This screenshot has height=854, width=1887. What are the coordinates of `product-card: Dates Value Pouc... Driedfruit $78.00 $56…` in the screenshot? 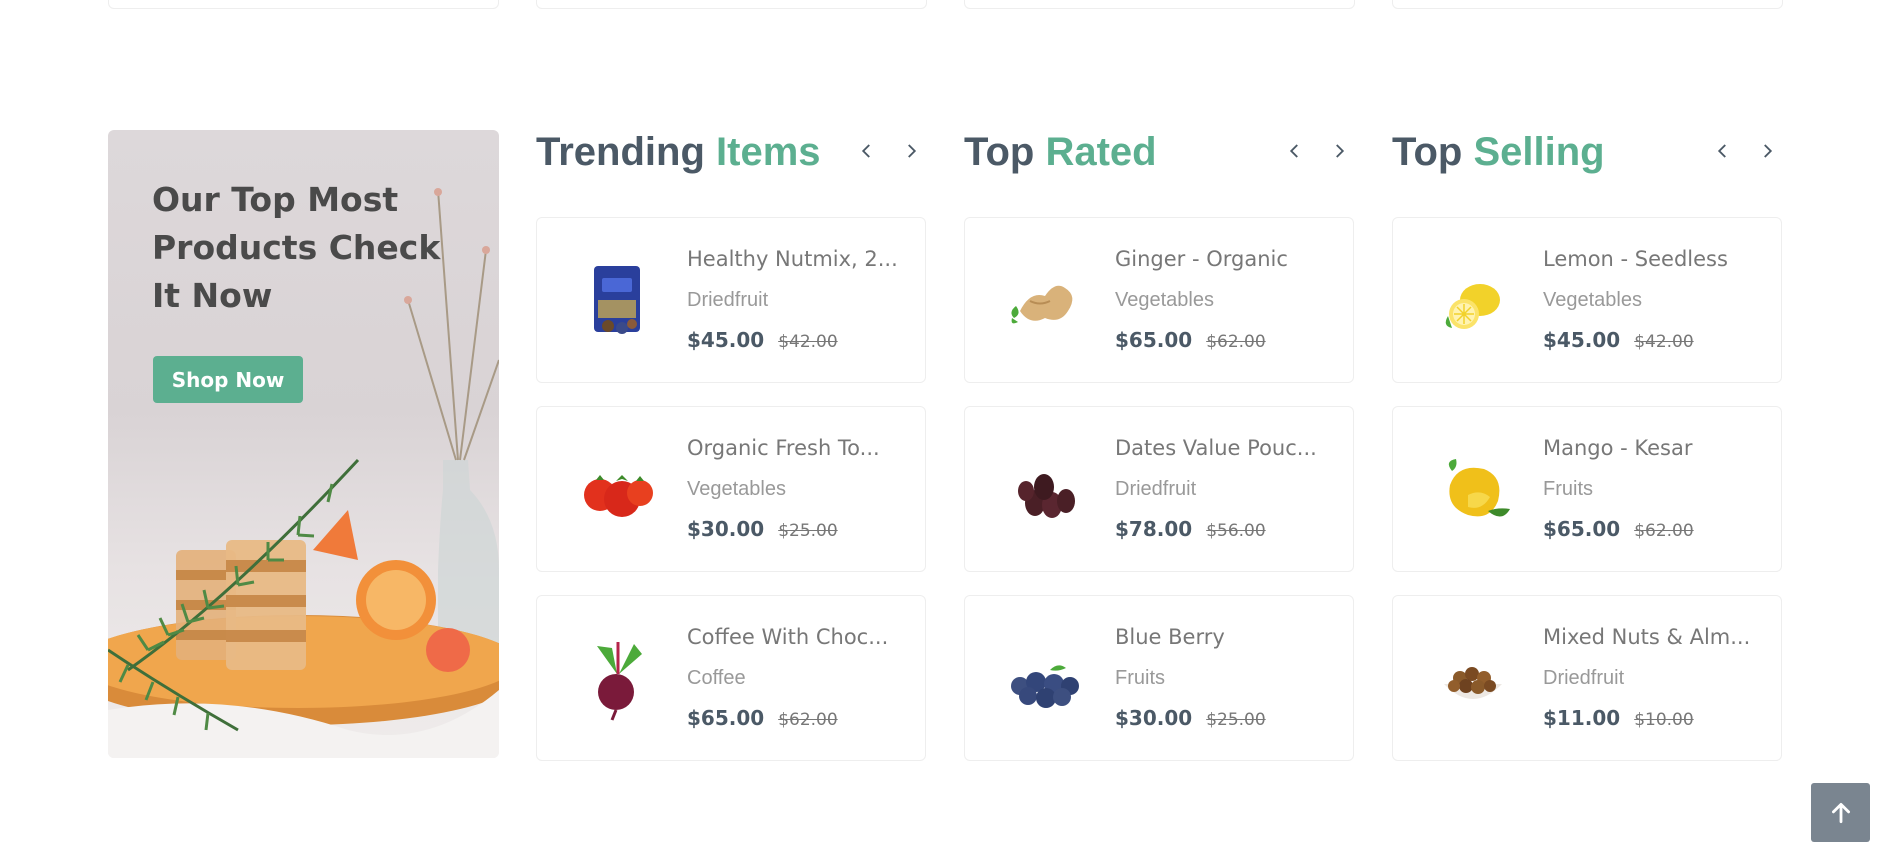 It's located at (1159, 489).